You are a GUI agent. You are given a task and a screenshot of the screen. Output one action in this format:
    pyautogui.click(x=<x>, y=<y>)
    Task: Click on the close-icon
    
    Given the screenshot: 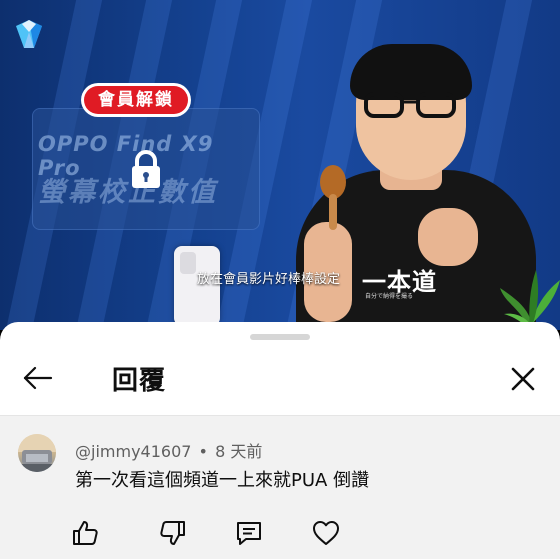 What is the action you would take?
    pyautogui.click(x=523, y=379)
    